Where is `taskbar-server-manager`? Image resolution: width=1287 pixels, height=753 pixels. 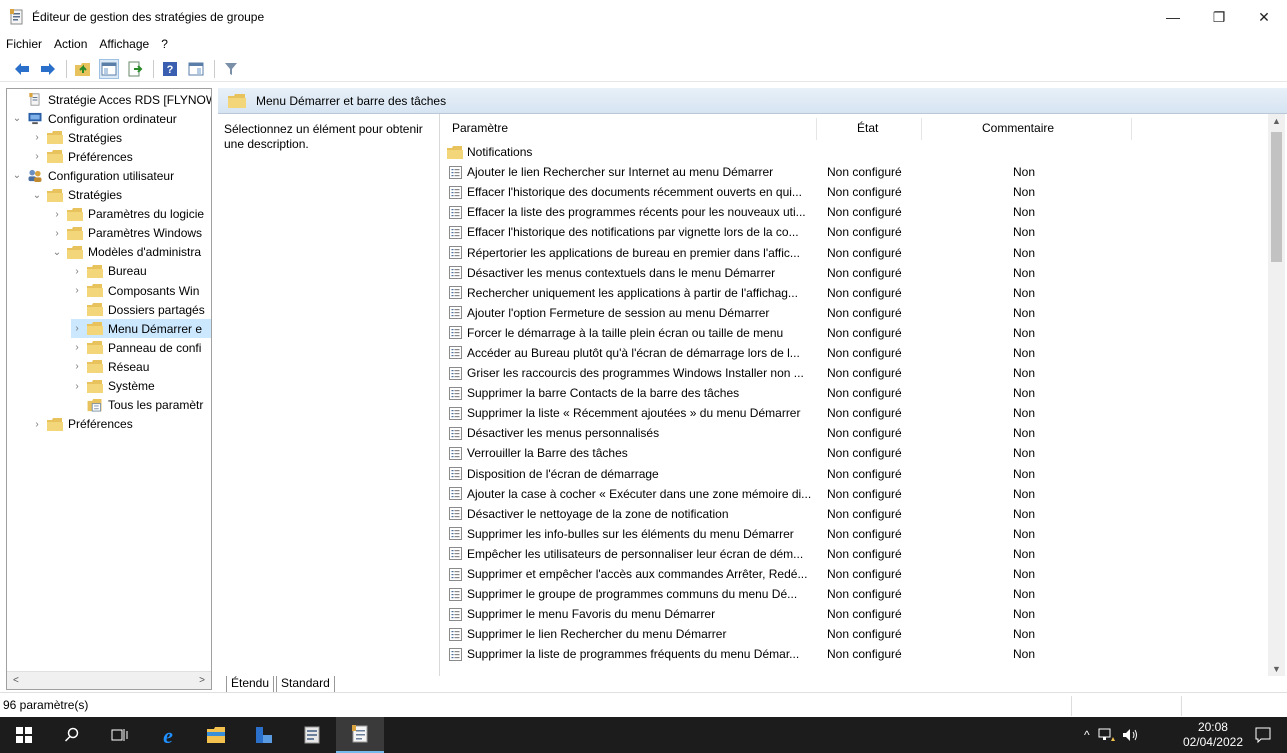 taskbar-server-manager is located at coordinates (264, 735).